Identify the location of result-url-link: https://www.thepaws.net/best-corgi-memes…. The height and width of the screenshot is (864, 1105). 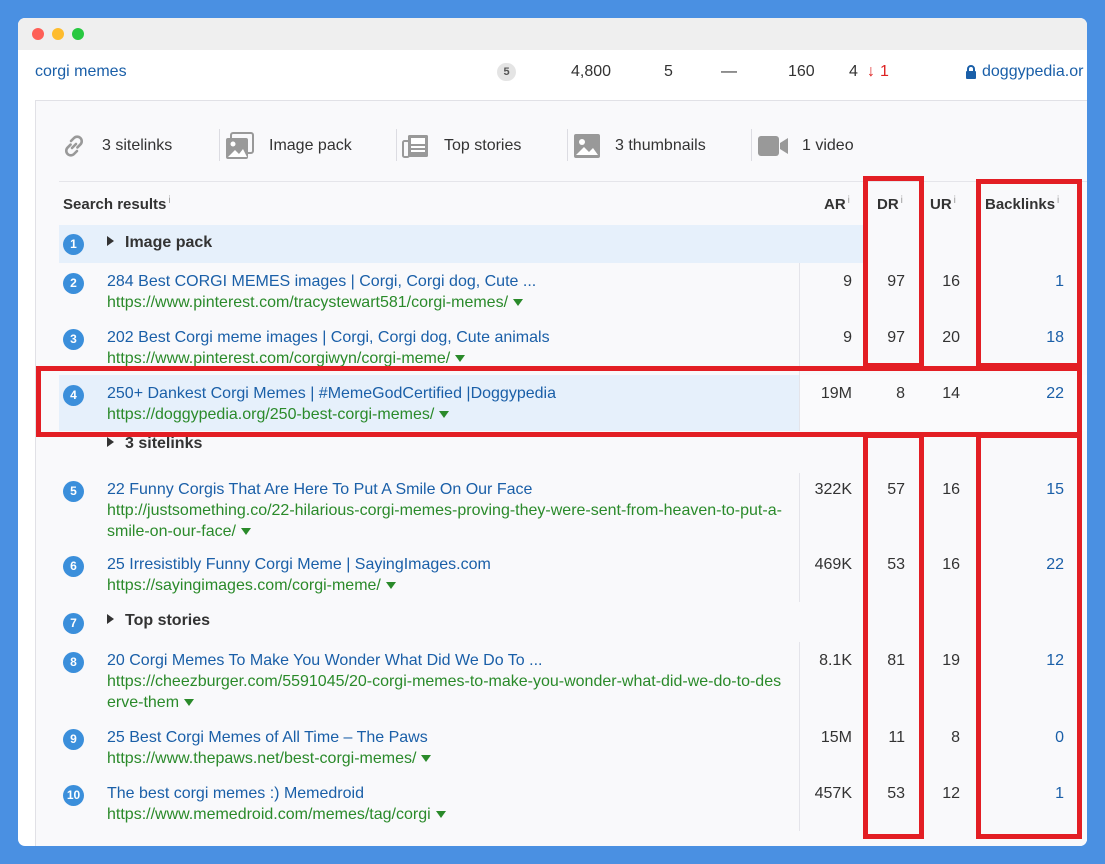
(261, 758).